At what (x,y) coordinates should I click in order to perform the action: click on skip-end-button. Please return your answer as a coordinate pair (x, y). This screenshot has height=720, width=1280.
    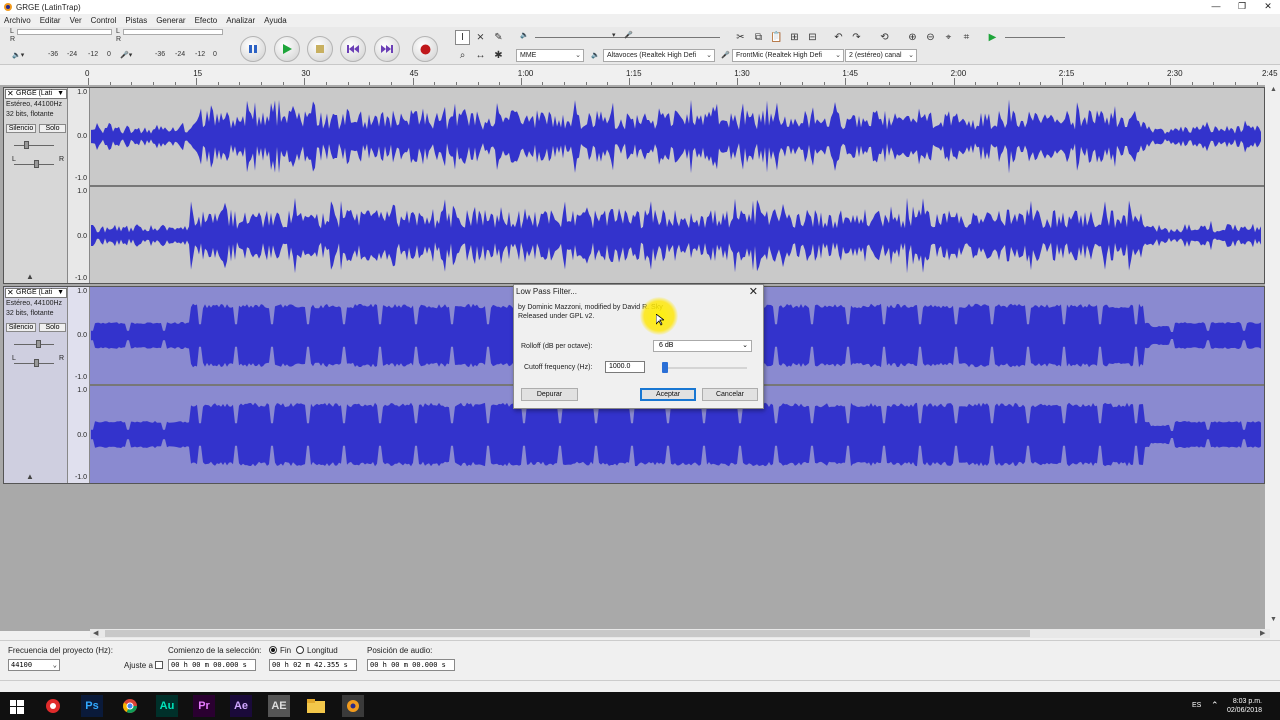
    Looking at the image, I should click on (387, 49).